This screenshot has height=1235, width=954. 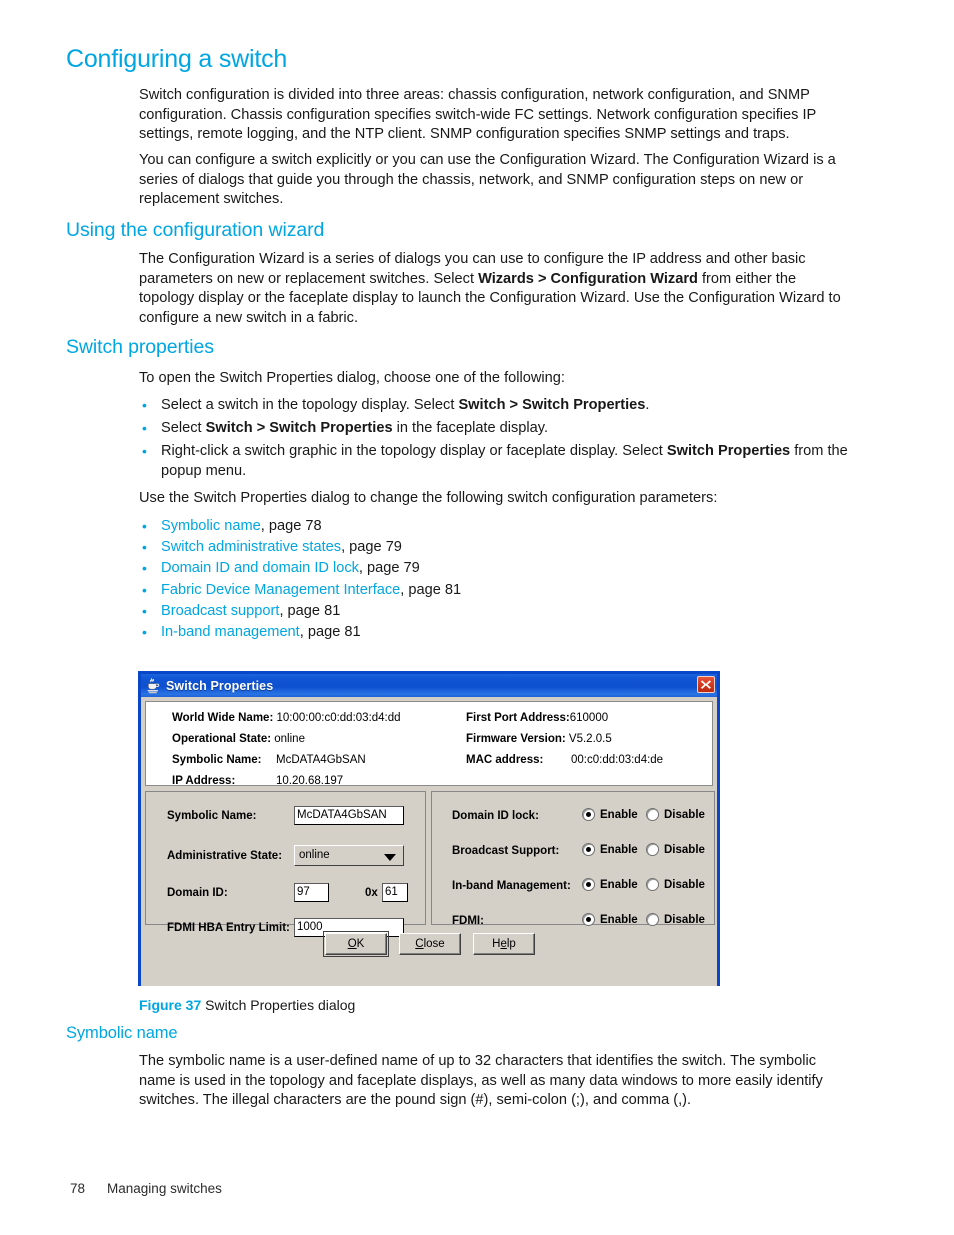 What do you see at coordinates (706, 684) in the screenshot?
I see `close-icon` at bounding box center [706, 684].